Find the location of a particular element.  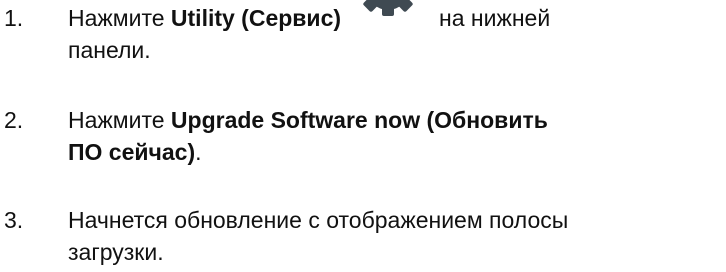

step-number: 2. is located at coordinates (14, 120).